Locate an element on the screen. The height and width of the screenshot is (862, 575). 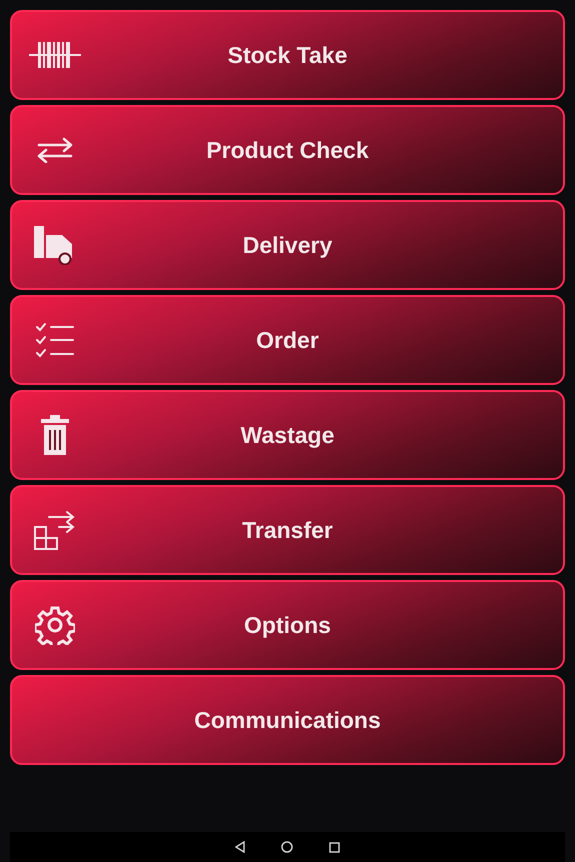
back-icon is located at coordinates (240, 847).